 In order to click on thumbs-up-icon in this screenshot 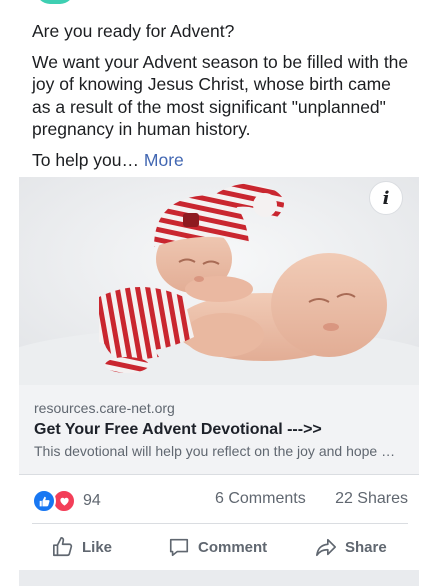, I will do `click(63, 547)`.